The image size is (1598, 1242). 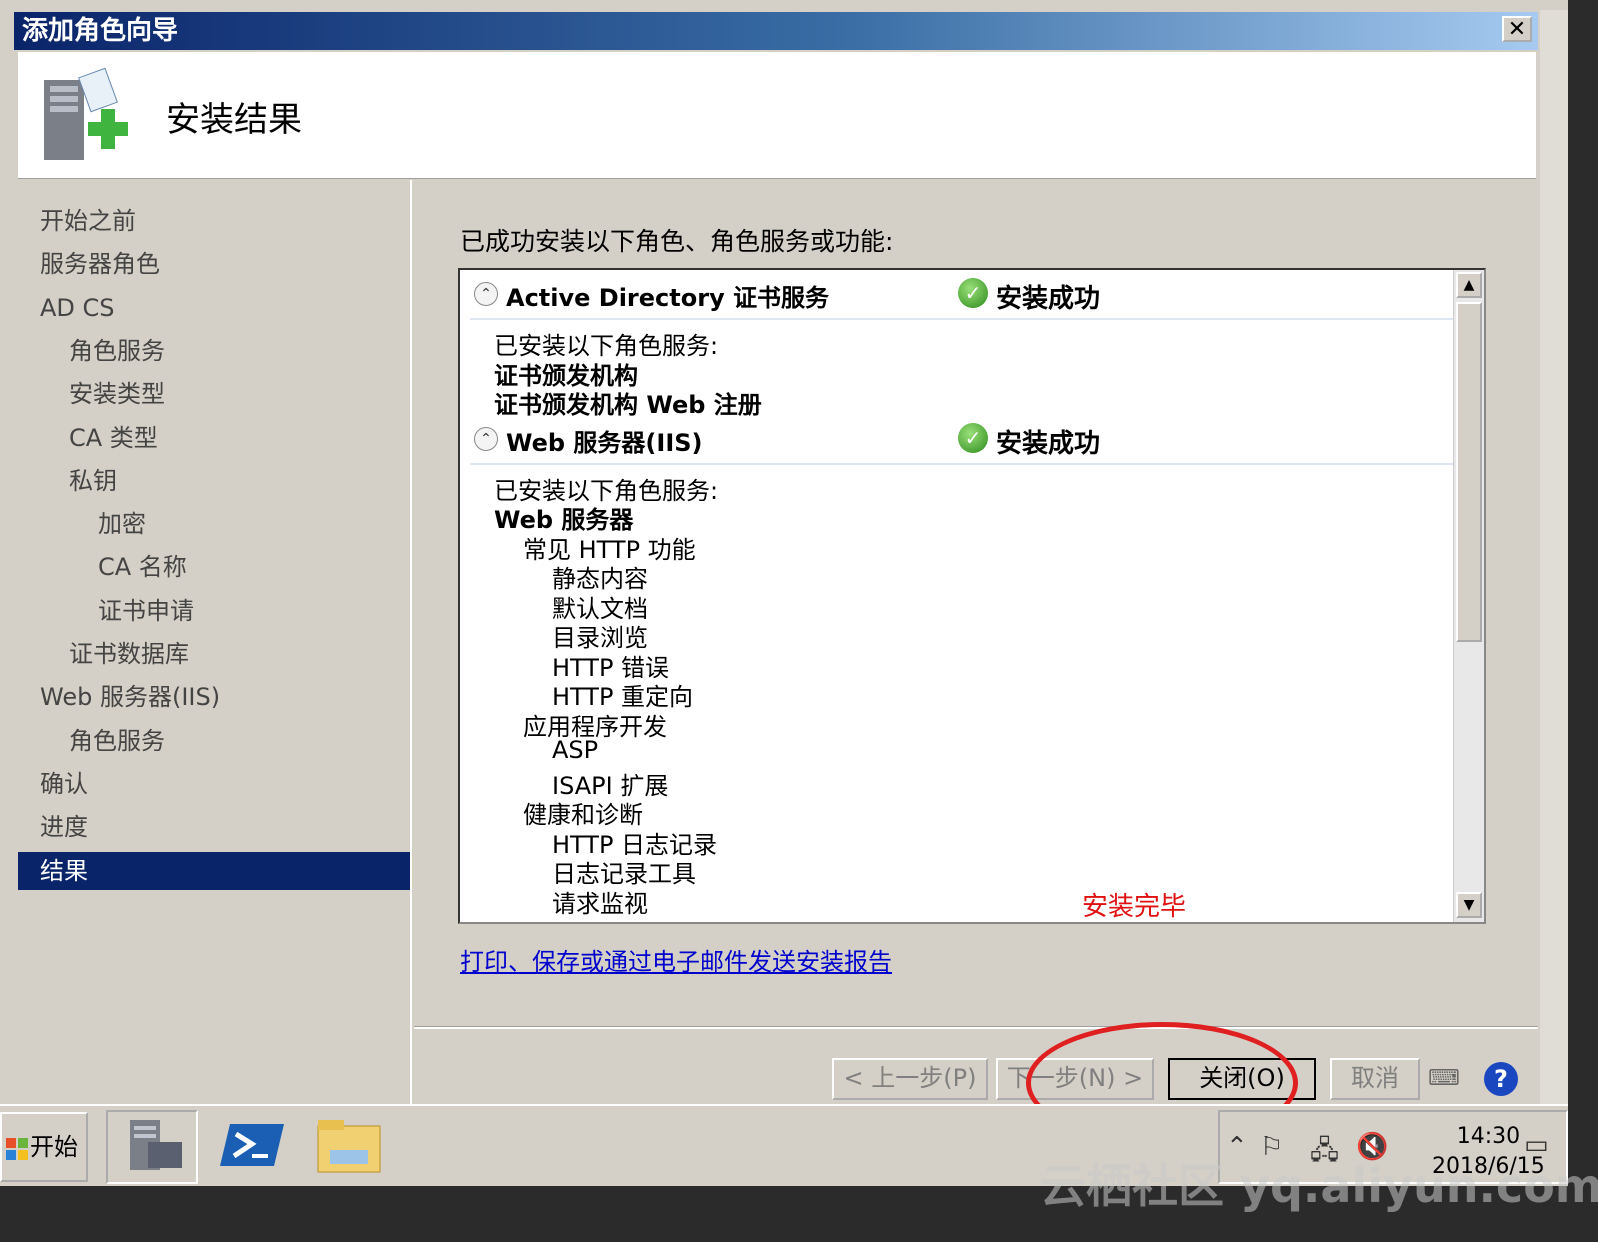 What do you see at coordinates (668, 298) in the screenshot?
I see `section-name: Active Directory 证书服务` at bounding box center [668, 298].